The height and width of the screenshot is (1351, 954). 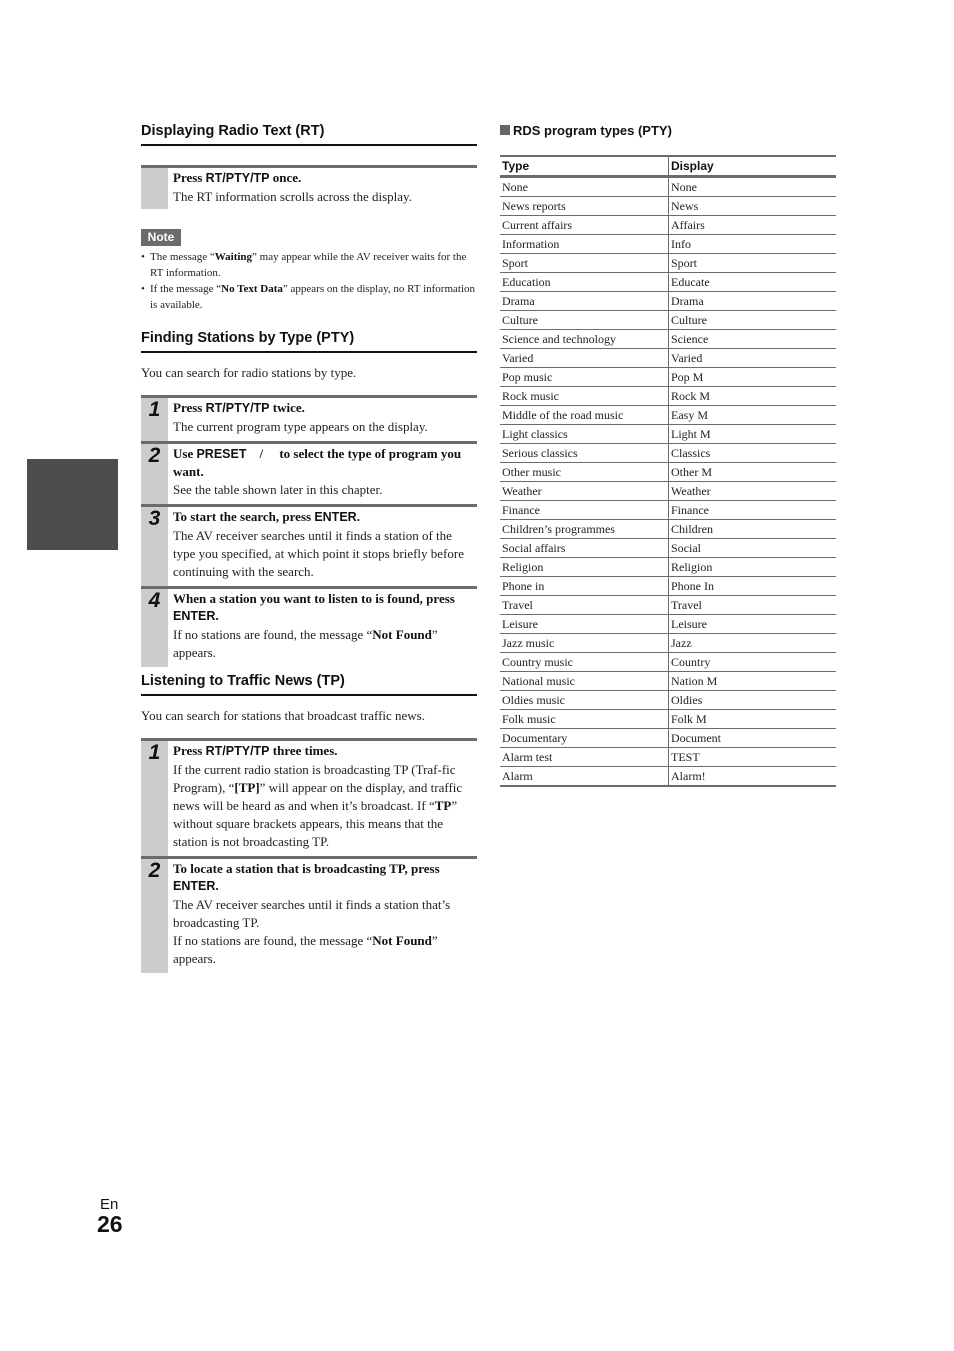 What do you see at coordinates (584, 700) in the screenshot?
I see `cell-type: Oldies music` at bounding box center [584, 700].